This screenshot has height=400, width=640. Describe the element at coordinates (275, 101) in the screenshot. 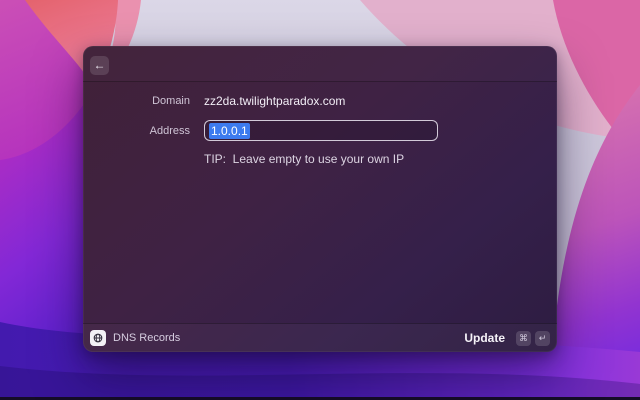

I see `domain-value: zz2da.twilightparadox.com` at that location.